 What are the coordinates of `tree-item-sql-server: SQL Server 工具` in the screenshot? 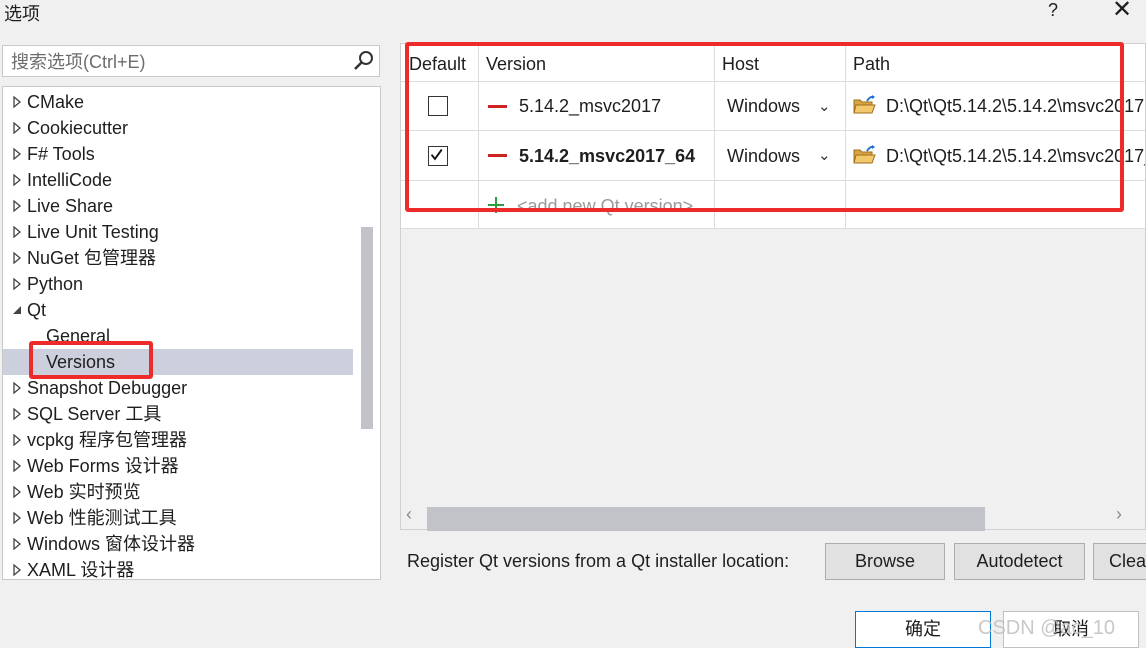 It's located at (178, 414).